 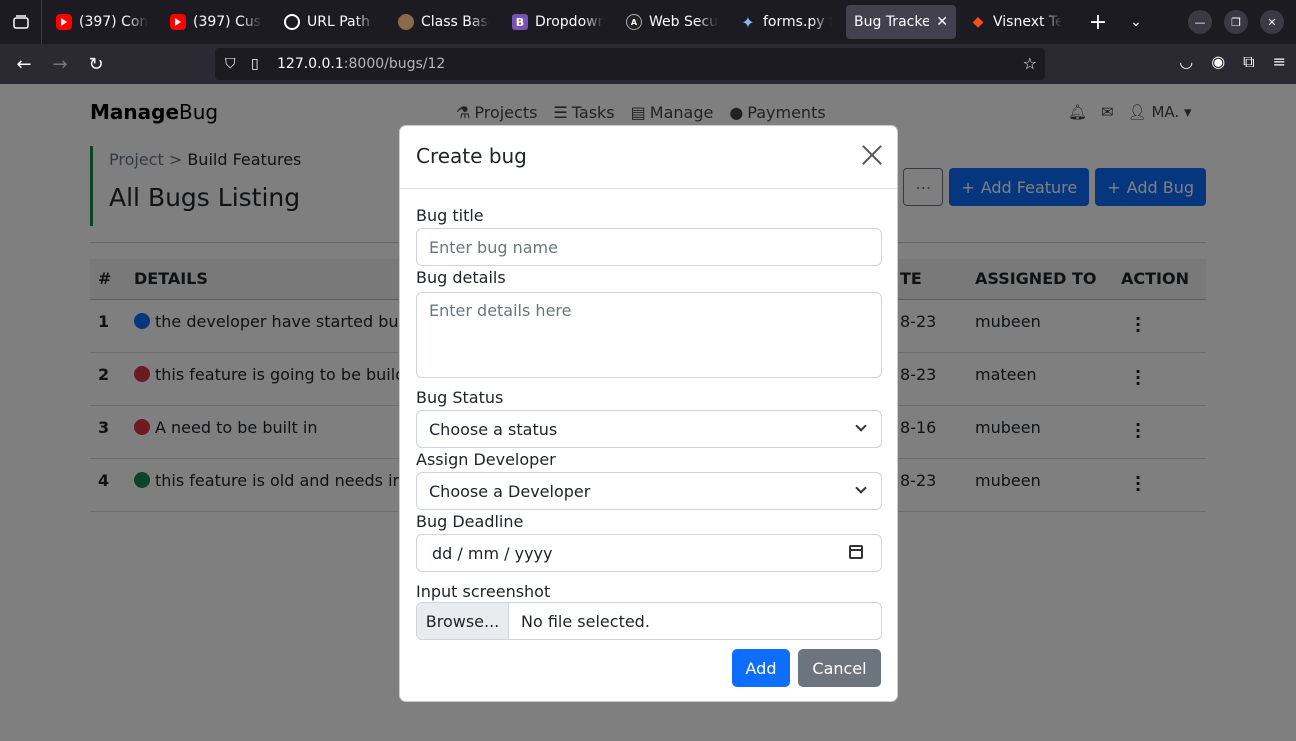 What do you see at coordinates (492, 553) in the screenshot?
I see `bug-deadline-value: dd / mm / yyyy` at bounding box center [492, 553].